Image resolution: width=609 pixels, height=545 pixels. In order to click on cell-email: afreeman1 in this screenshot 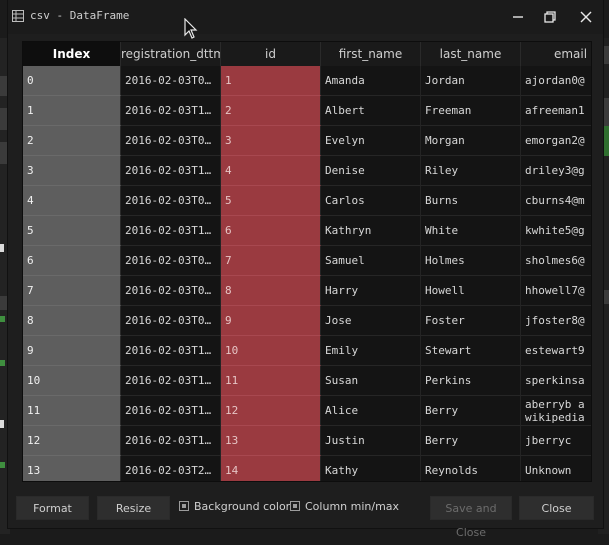, I will do `click(556, 111)`.